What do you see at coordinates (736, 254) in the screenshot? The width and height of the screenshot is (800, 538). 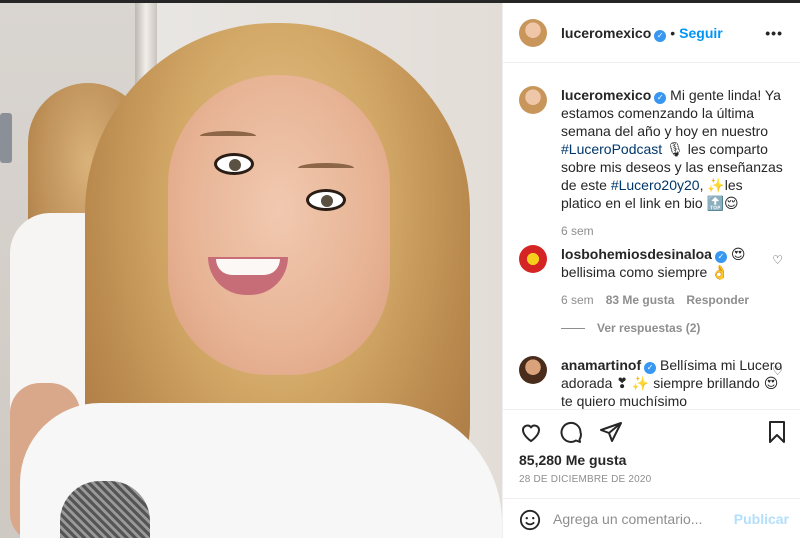 I see `comment-emoji: 😍` at bounding box center [736, 254].